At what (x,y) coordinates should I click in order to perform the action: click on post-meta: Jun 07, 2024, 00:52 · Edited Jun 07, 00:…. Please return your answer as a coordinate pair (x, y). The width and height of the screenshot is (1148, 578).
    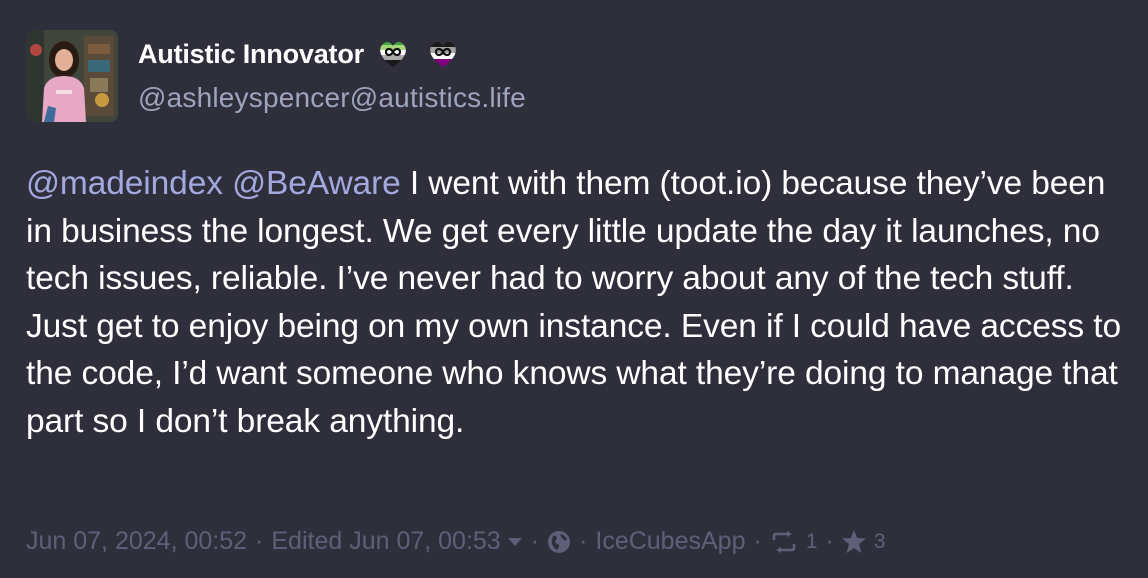
    Looking at the image, I should click on (456, 541).